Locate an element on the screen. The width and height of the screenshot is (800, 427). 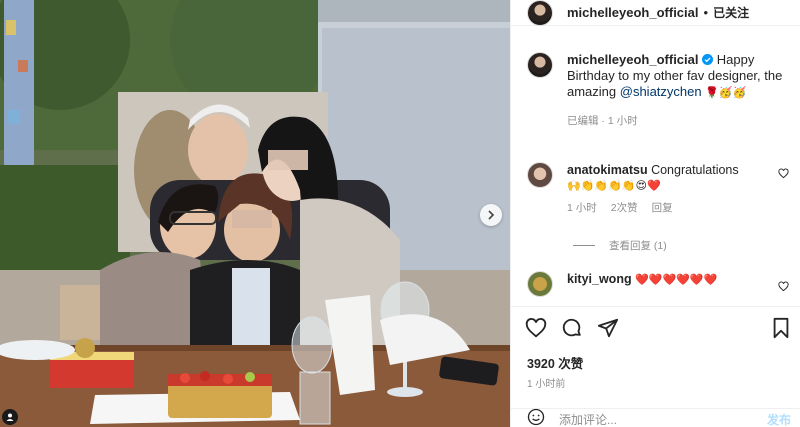
post-header: michelleyeoh_official • 已关注 is located at coordinates (655, 13).